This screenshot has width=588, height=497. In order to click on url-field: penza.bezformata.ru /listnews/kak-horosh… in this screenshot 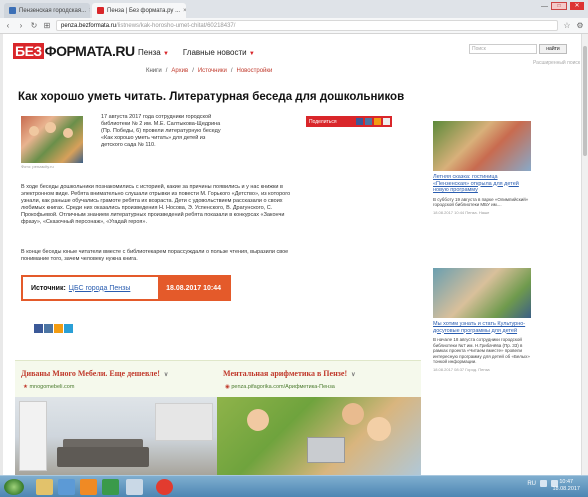, I will do `click(307, 25)`.